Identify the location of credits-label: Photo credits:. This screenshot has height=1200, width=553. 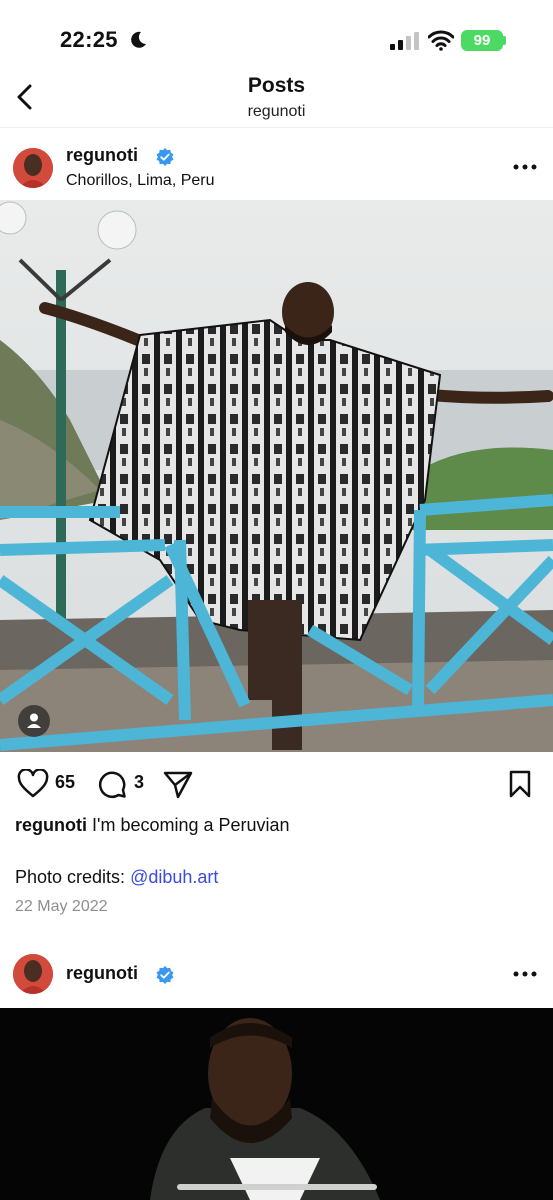
(70, 877).